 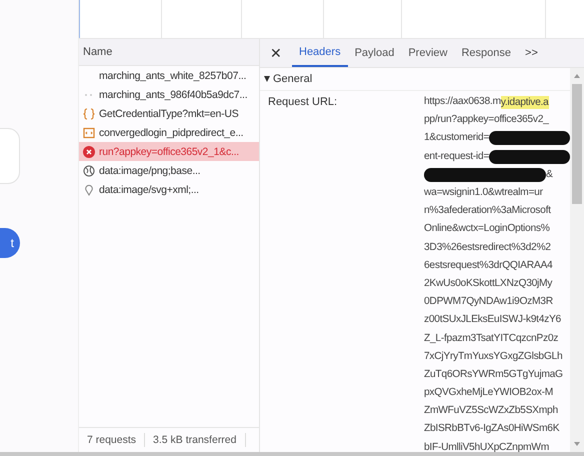 What do you see at coordinates (415, 79) in the screenshot?
I see `section-header: General` at bounding box center [415, 79].